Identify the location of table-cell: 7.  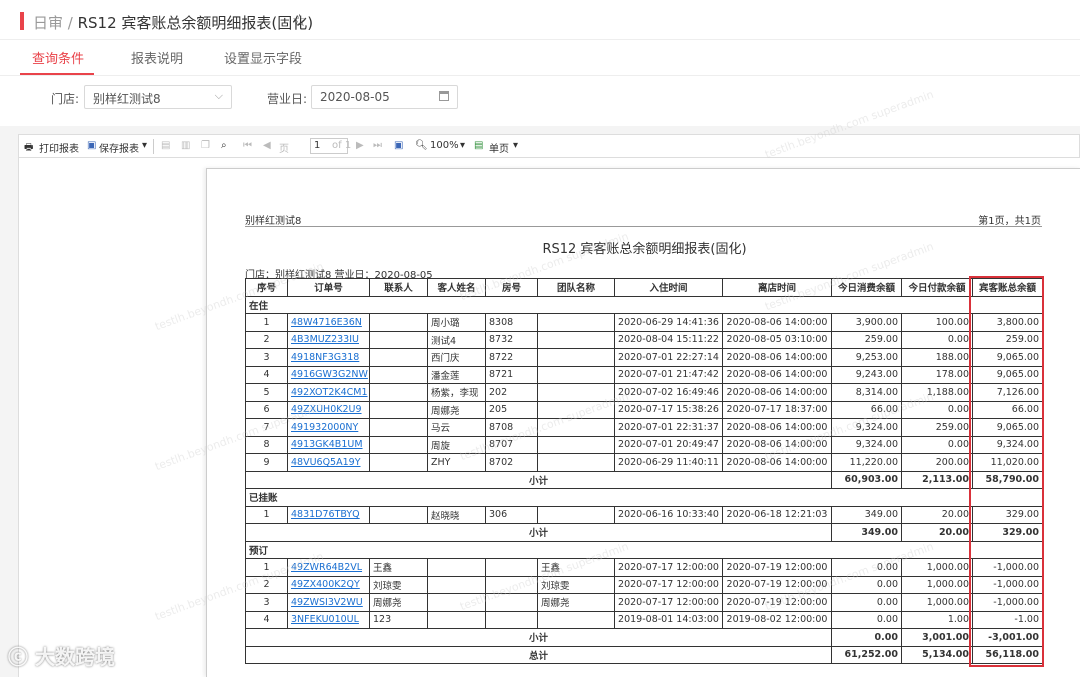
(266, 427).